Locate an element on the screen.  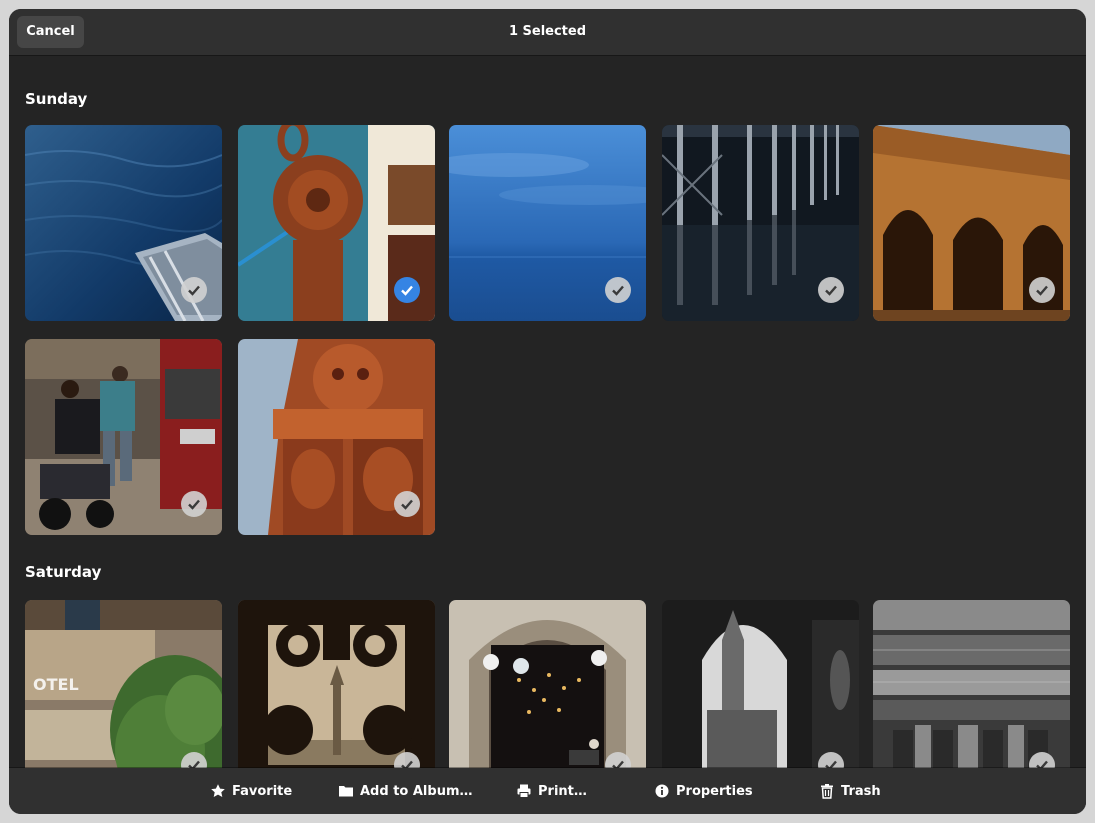
section-label-saturday: Saturday is located at coordinates (63, 572).